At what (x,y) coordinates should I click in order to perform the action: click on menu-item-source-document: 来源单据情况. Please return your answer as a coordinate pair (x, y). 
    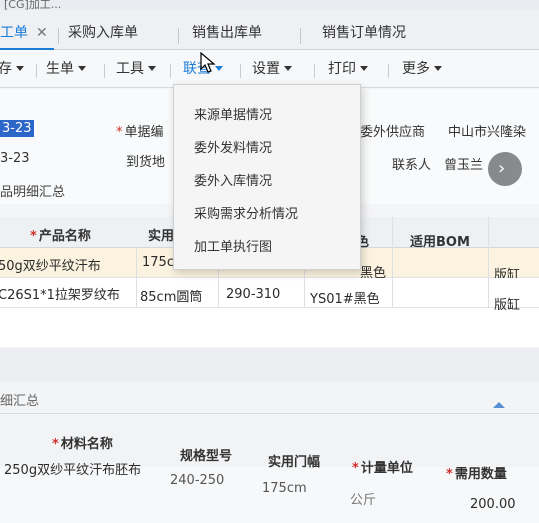
    Looking at the image, I should click on (233, 113).